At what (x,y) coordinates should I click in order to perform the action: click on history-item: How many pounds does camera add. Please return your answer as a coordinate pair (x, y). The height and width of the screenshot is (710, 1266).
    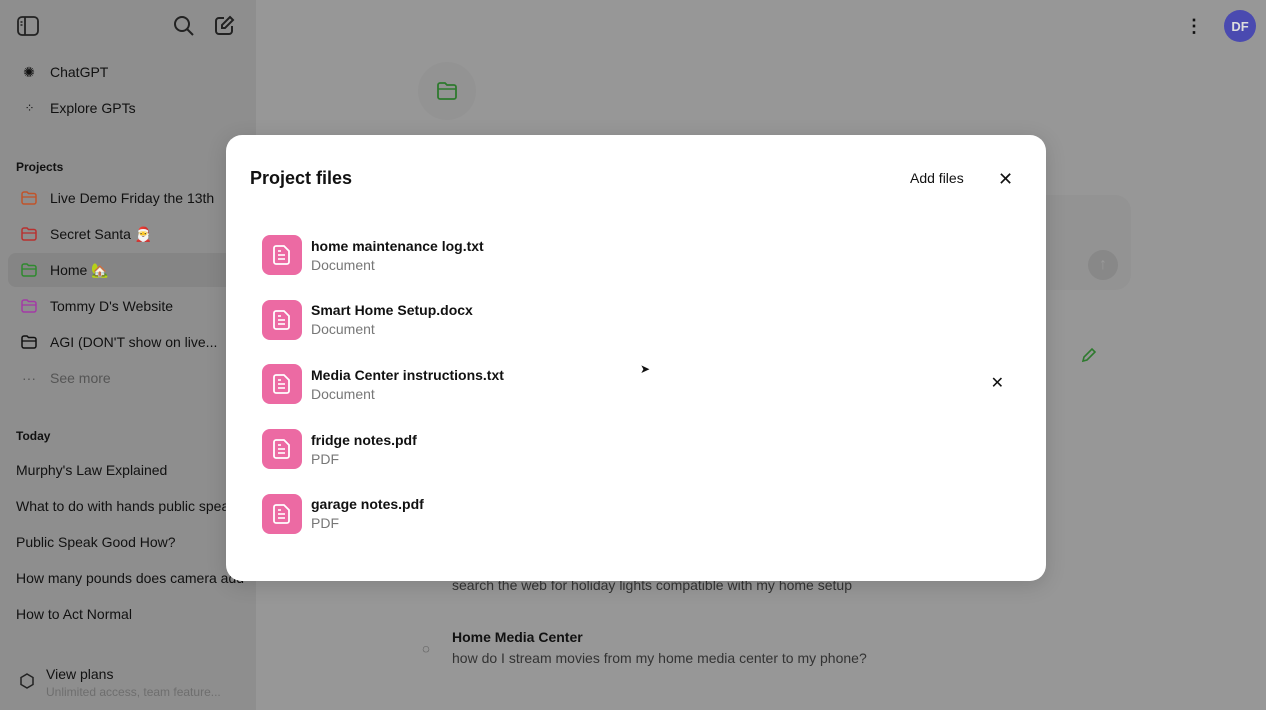
    Looking at the image, I should click on (136, 578).